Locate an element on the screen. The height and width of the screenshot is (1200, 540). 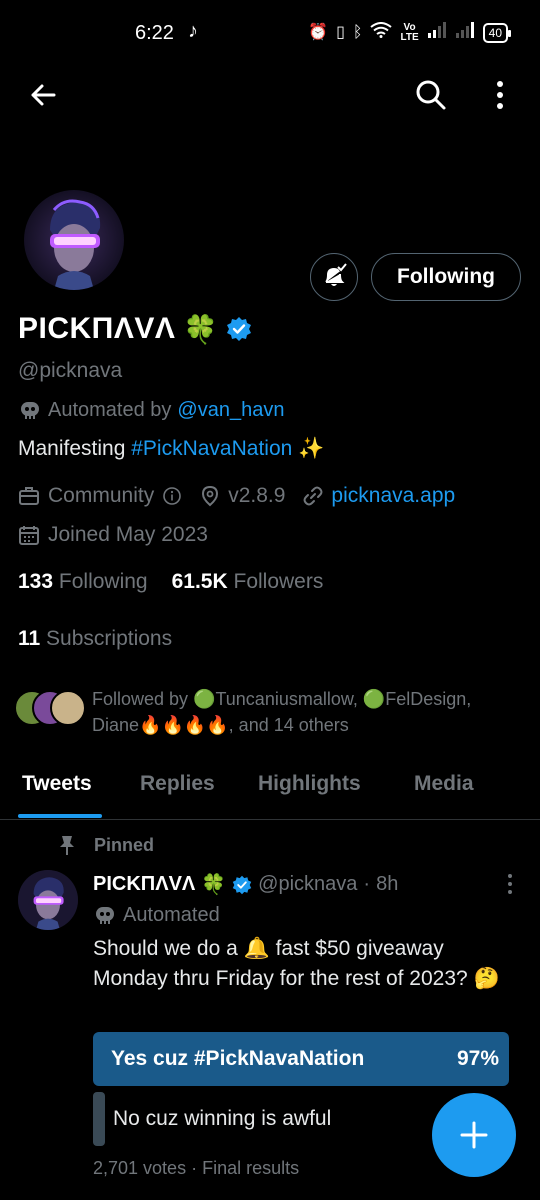
follower-avatars is located at coordinates (52, 708).